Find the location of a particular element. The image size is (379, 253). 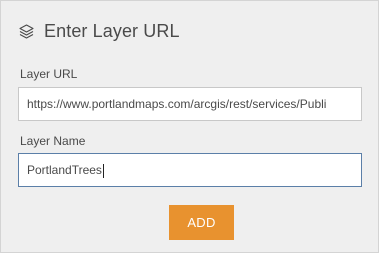

layers-icon is located at coordinates (26, 31).